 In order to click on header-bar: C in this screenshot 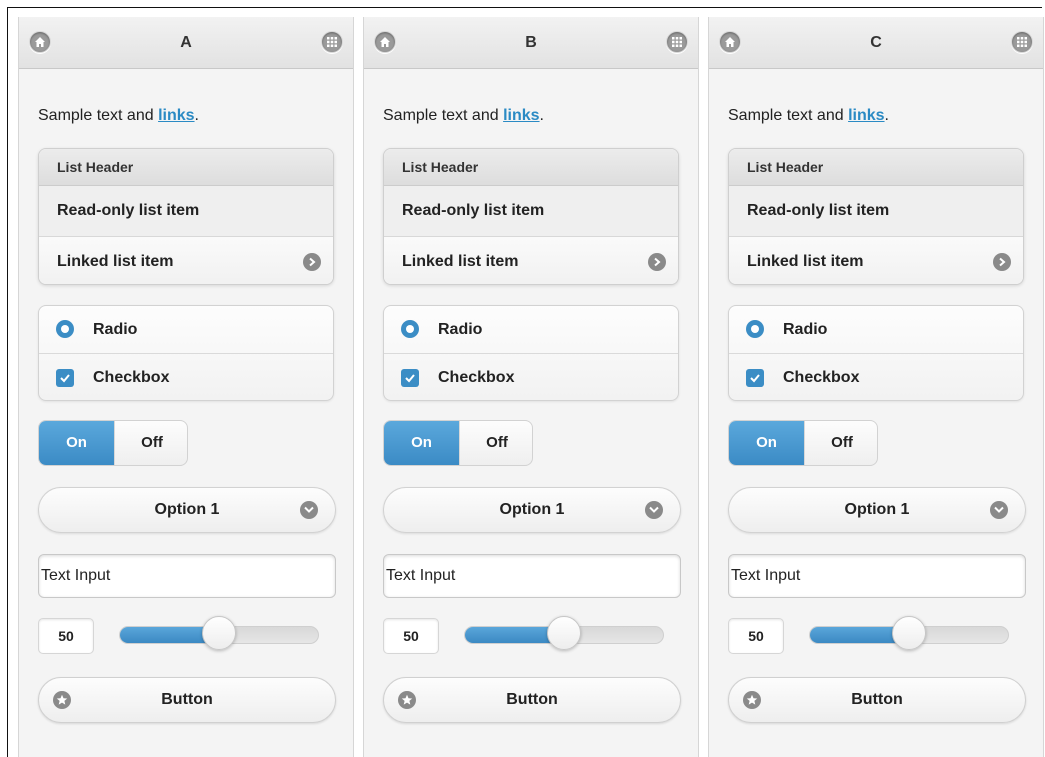, I will do `click(876, 43)`.